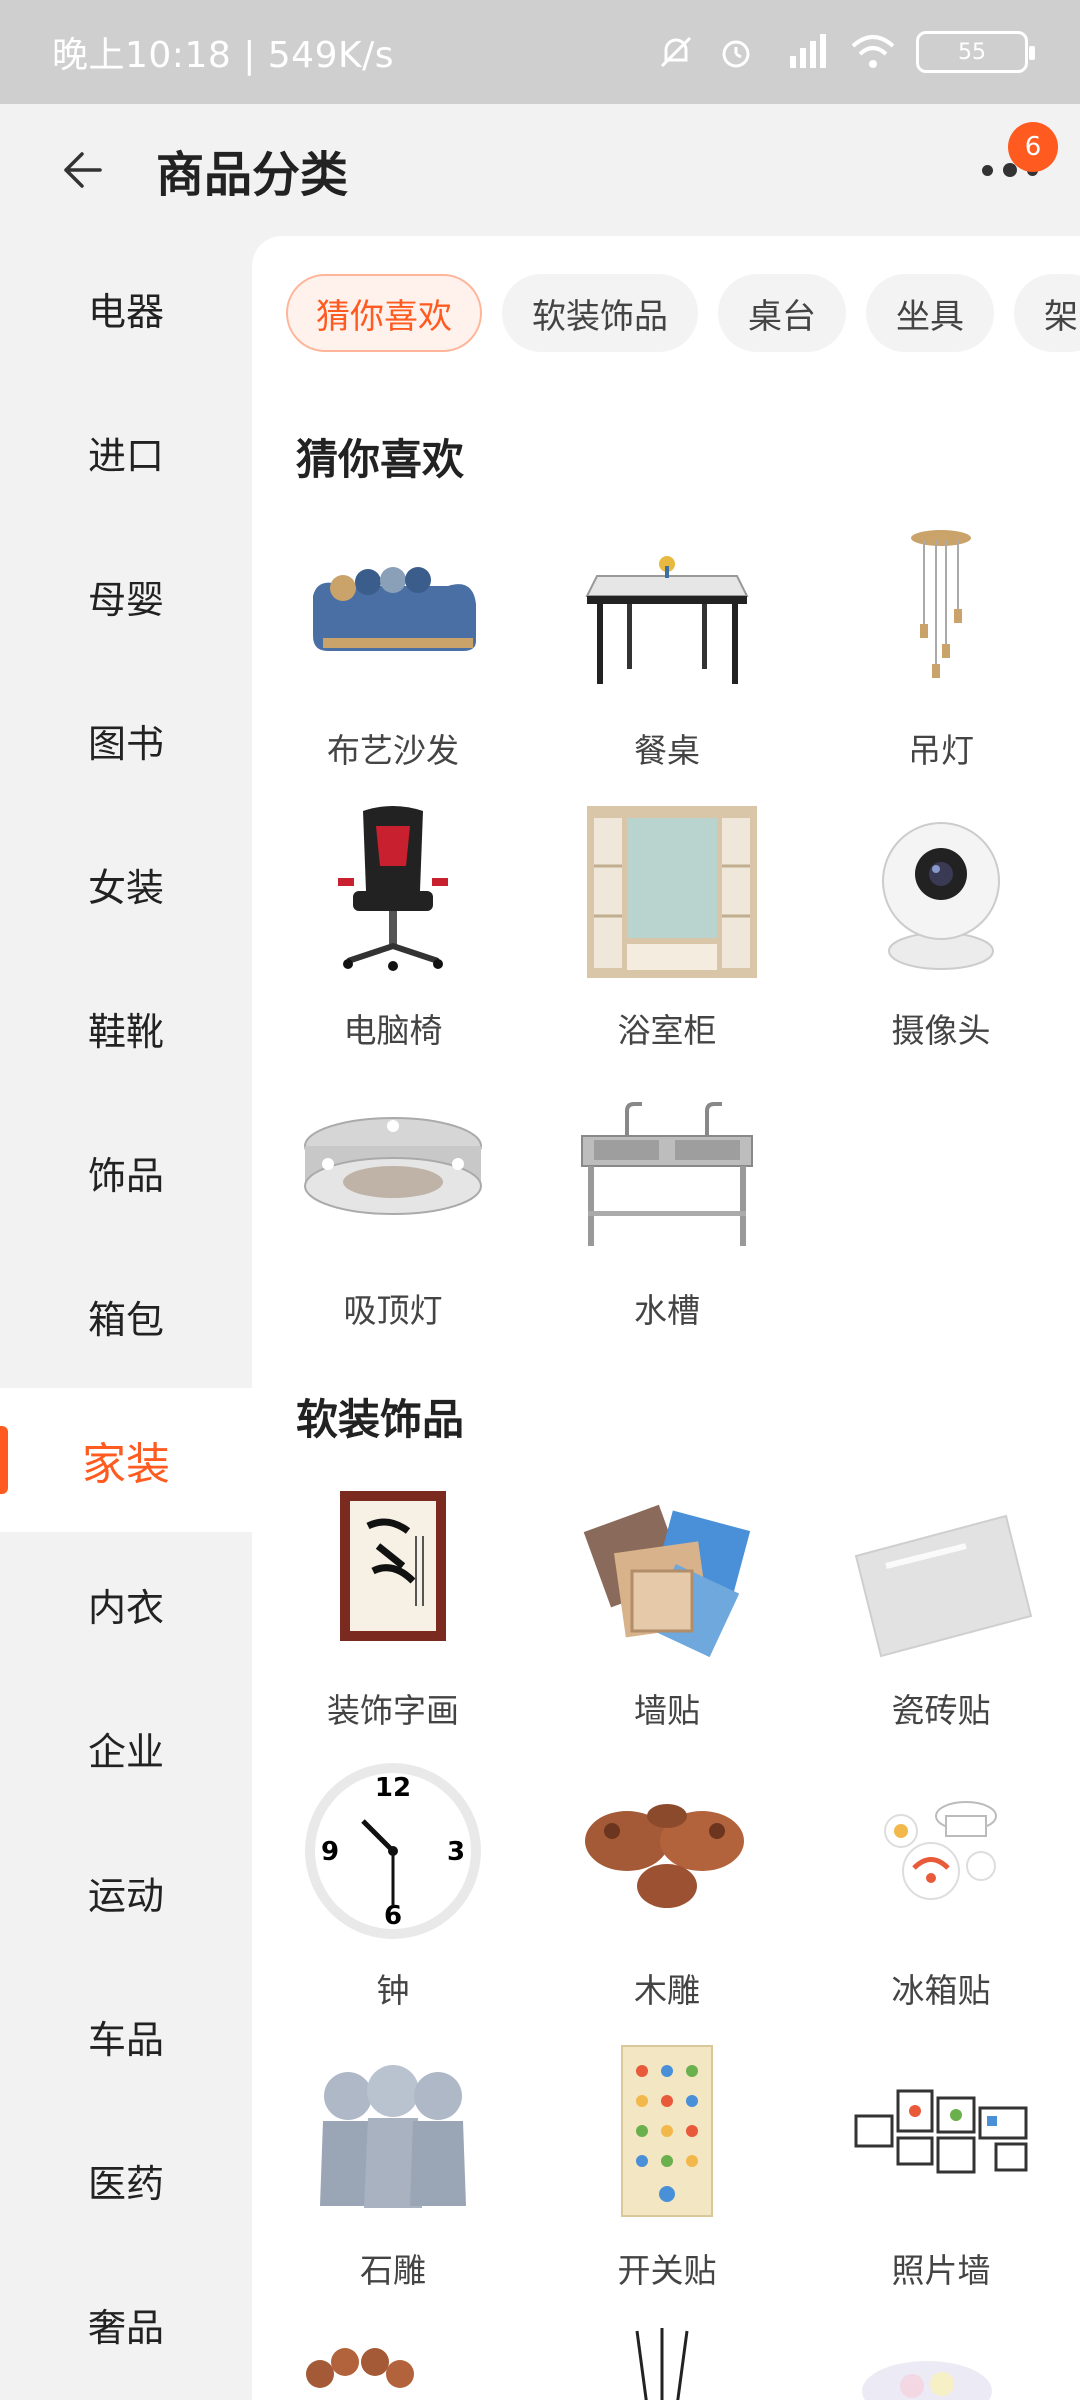  What do you see at coordinates (126, 1748) in the screenshot?
I see `sidebar-item-enterprise: 企业` at bounding box center [126, 1748].